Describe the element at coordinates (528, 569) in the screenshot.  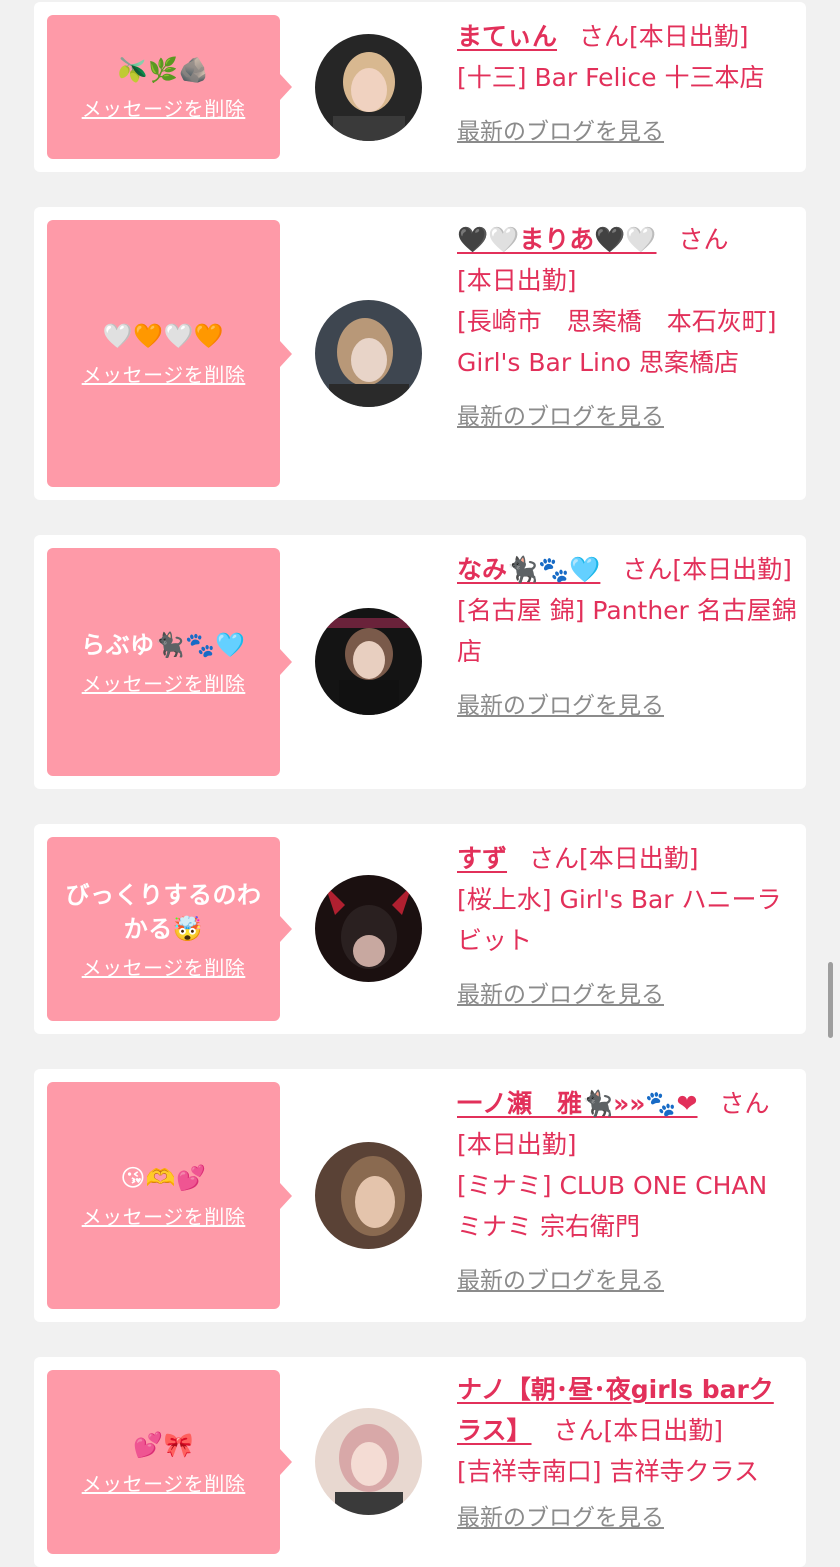
I see `cast-name-link: なみ🐈‍⬛🐾🩵` at that location.